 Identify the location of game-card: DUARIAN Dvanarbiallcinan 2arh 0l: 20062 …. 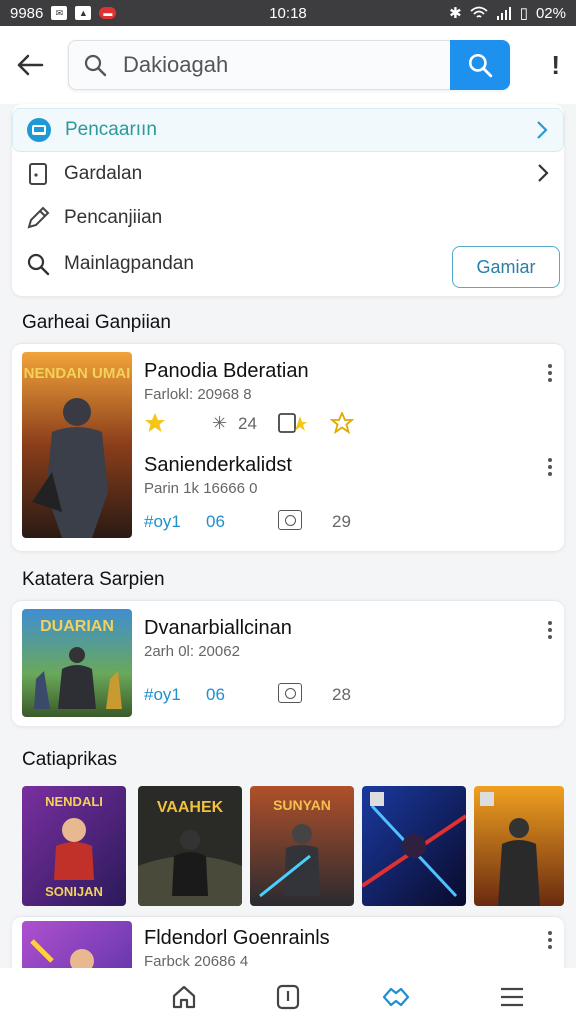
(288, 663).